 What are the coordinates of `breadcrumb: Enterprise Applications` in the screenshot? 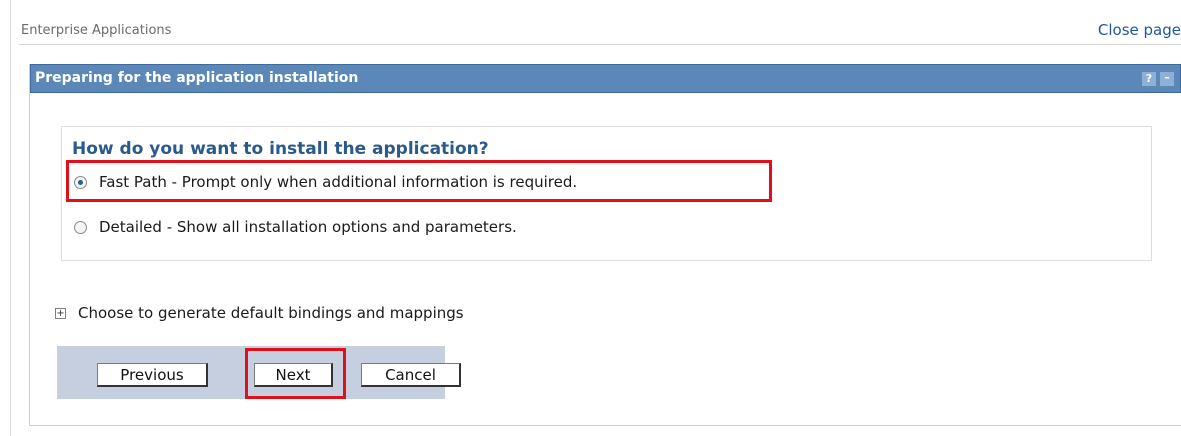 It's located at (96, 30).